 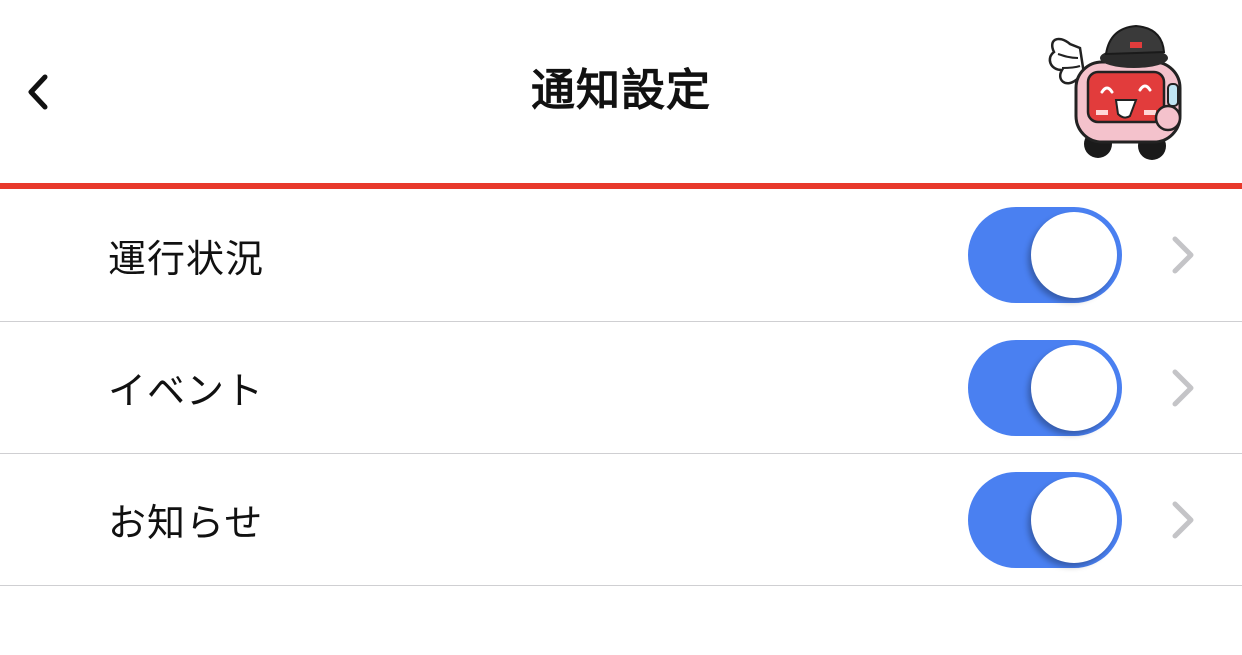 What do you see at coordinates (1115, 92) in the screenshot?
I see `mascot-image` at bounding box center [1115, 92].